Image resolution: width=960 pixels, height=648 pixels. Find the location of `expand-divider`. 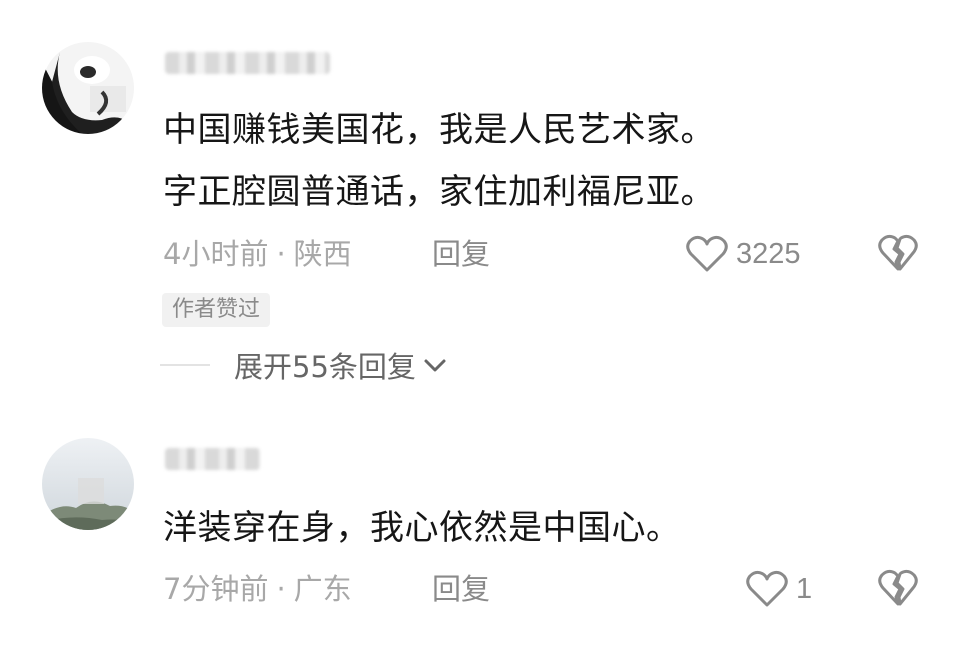

expand-divider is located at coordinates (185, 365).